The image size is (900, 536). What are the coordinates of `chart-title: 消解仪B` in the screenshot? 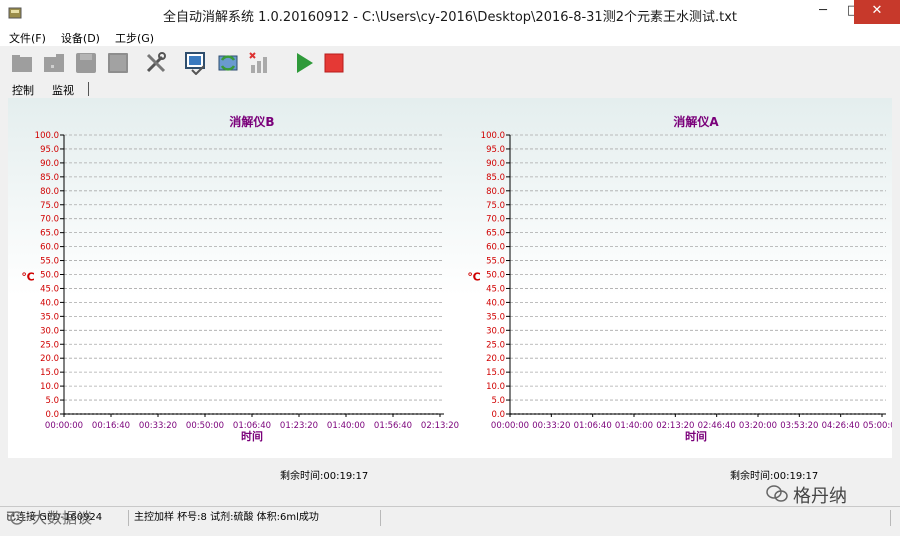 It's located at (251, 121).